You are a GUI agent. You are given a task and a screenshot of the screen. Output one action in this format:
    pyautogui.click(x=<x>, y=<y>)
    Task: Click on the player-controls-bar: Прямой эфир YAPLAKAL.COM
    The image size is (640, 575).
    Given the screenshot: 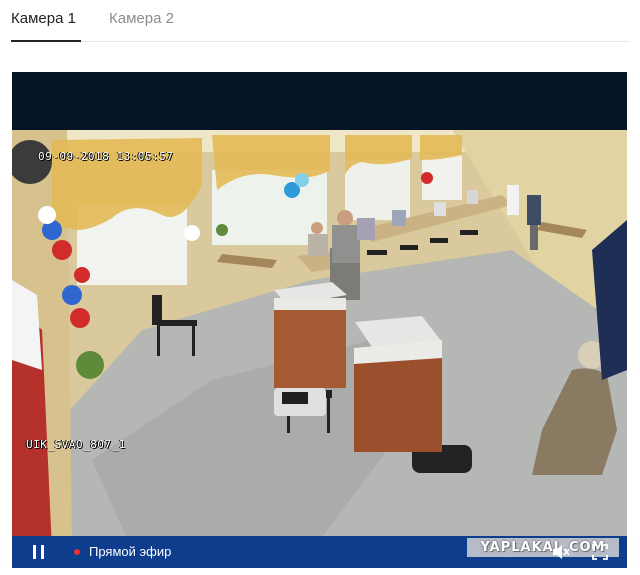 What is the action you would take?
    pyautogui.click(x=319, y=552)
    